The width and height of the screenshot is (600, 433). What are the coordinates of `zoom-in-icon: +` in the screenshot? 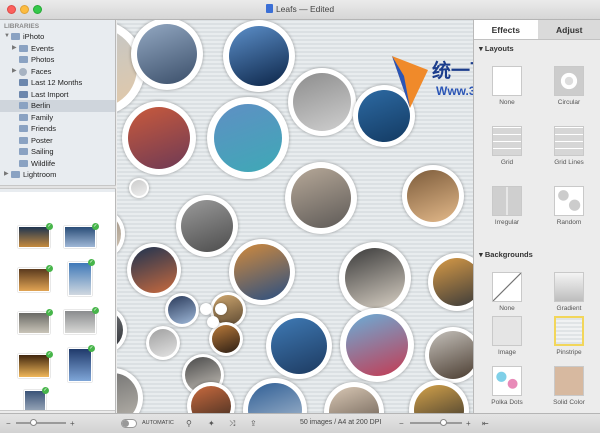 It's located at (72, 423).